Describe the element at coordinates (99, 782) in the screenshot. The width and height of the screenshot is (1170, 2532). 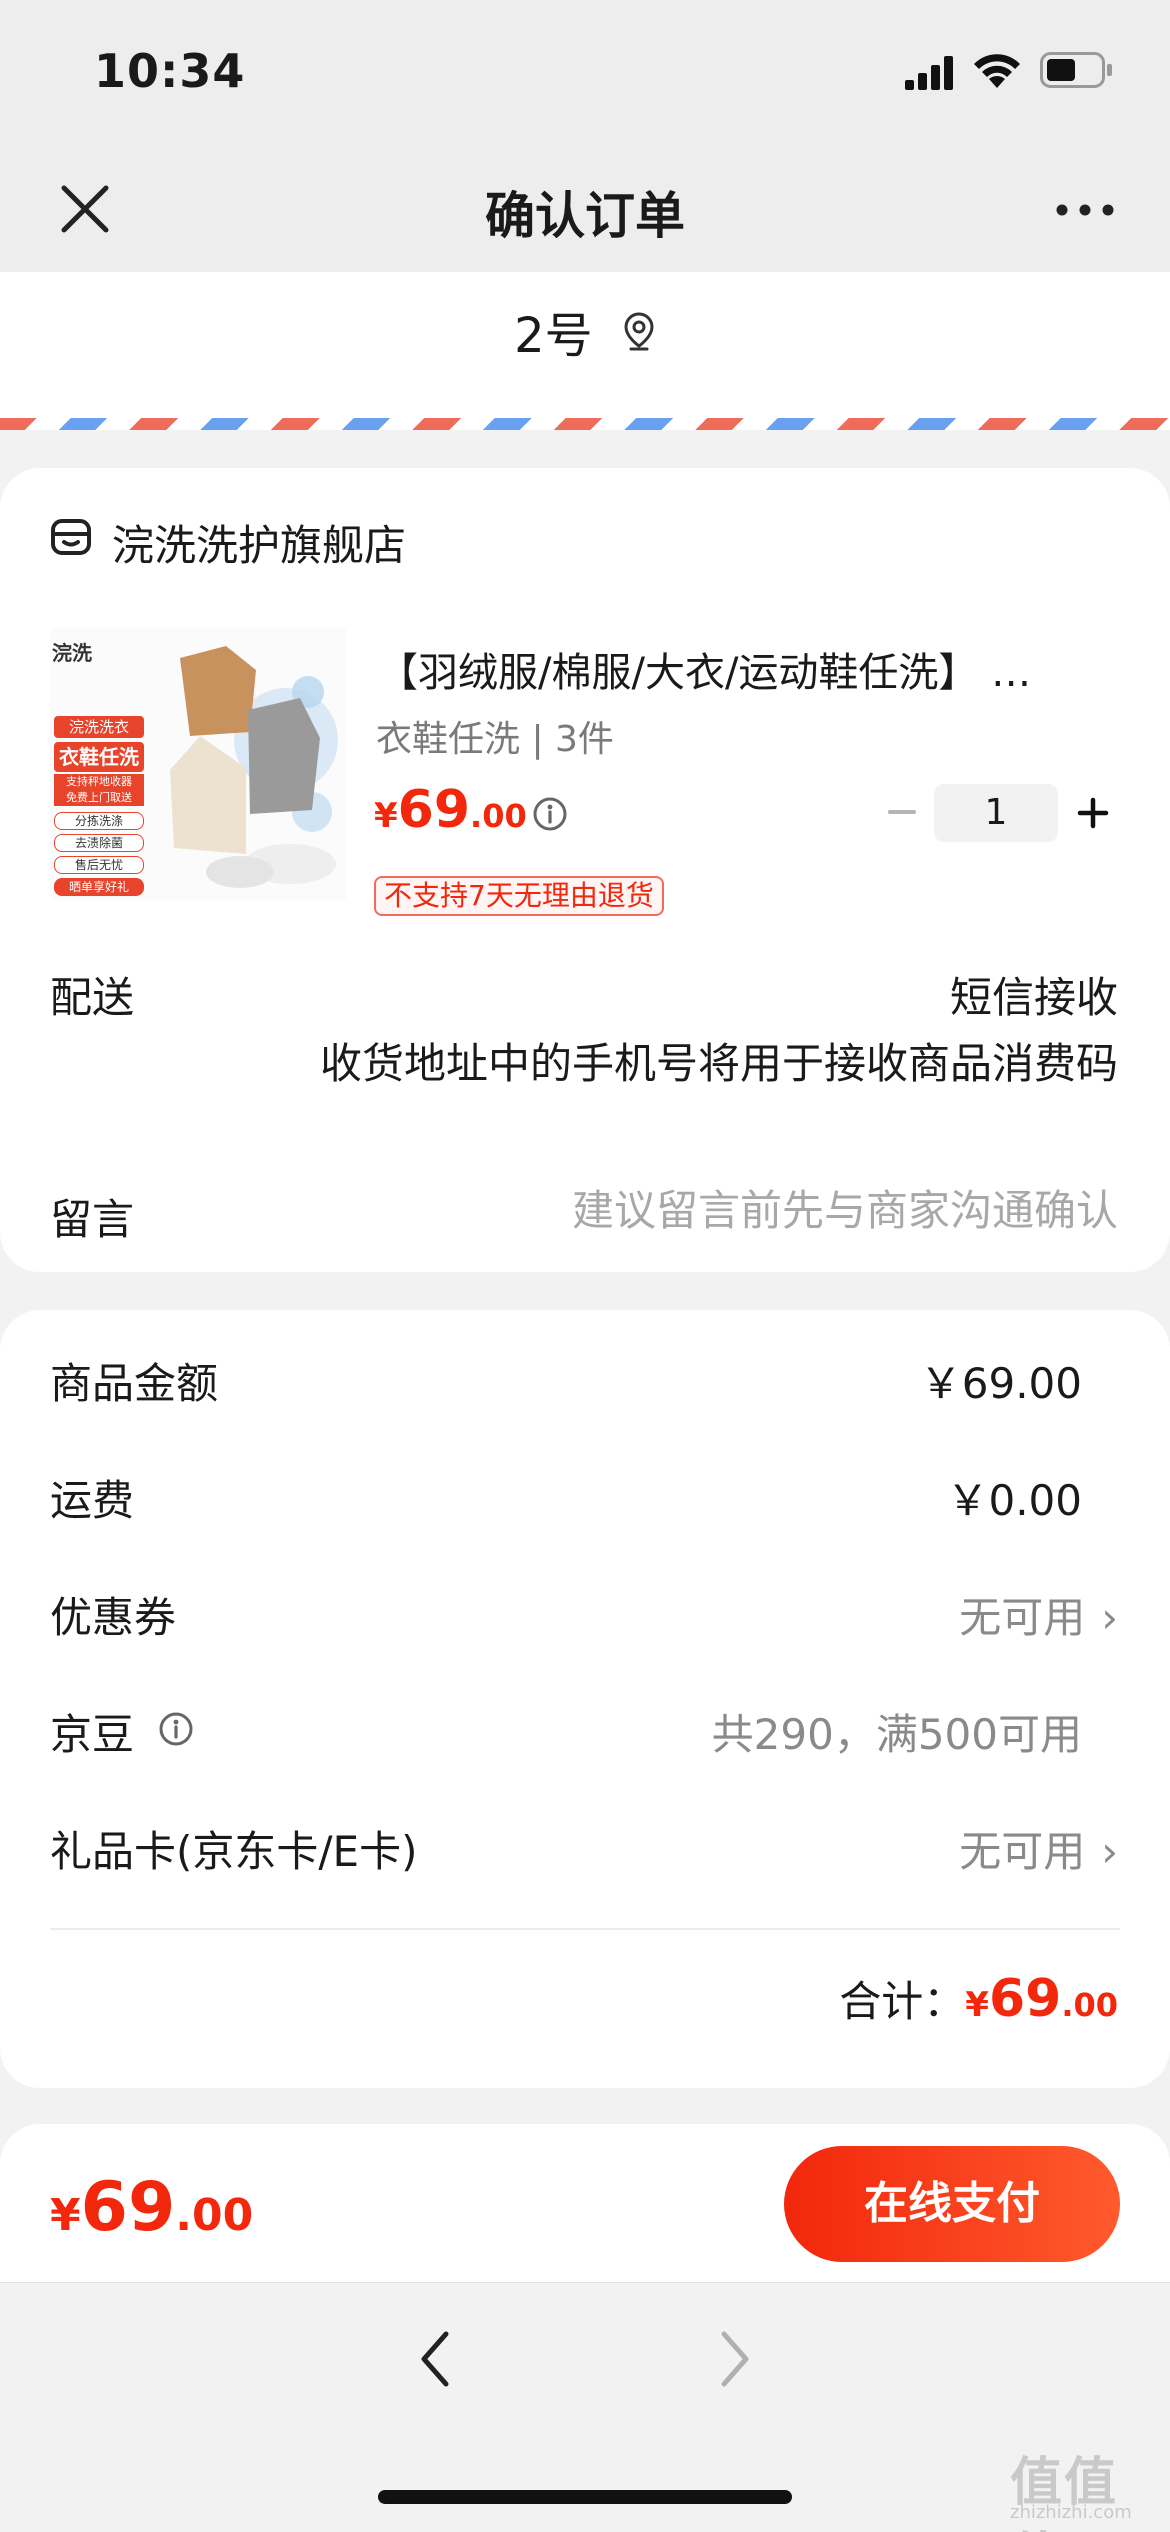
I see `product-image-line-3: 支持秤地收器` at that location.